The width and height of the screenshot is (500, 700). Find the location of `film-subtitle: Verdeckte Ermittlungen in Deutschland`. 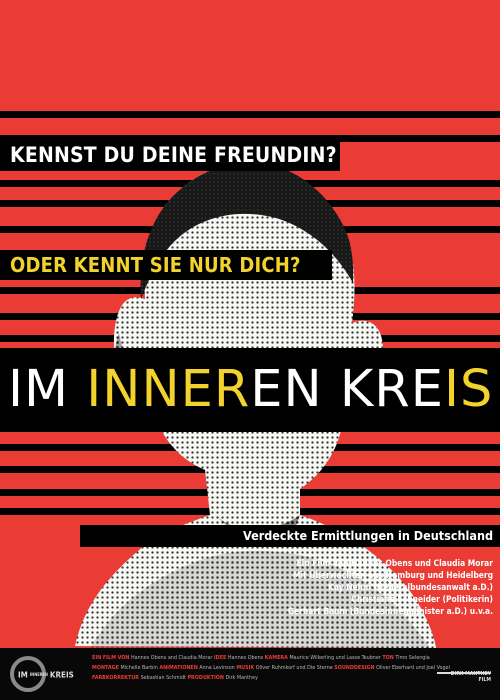

film-subtitle: Verdeckte Ermittlungen in Deutschland is located at coordinates (368, 535).